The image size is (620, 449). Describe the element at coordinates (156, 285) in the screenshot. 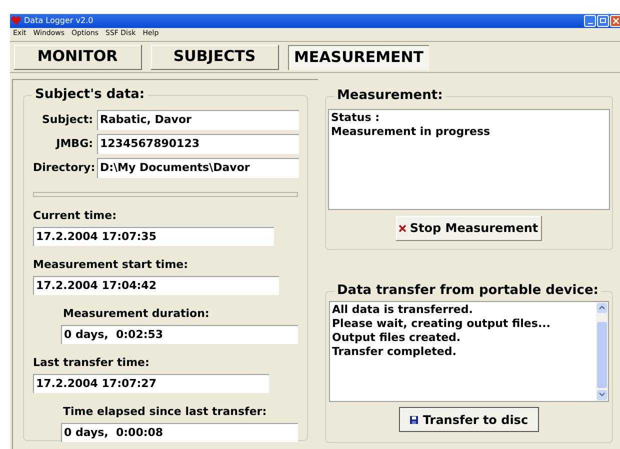

I see `time-field: 17.2.2004 17:04:42` at that location.